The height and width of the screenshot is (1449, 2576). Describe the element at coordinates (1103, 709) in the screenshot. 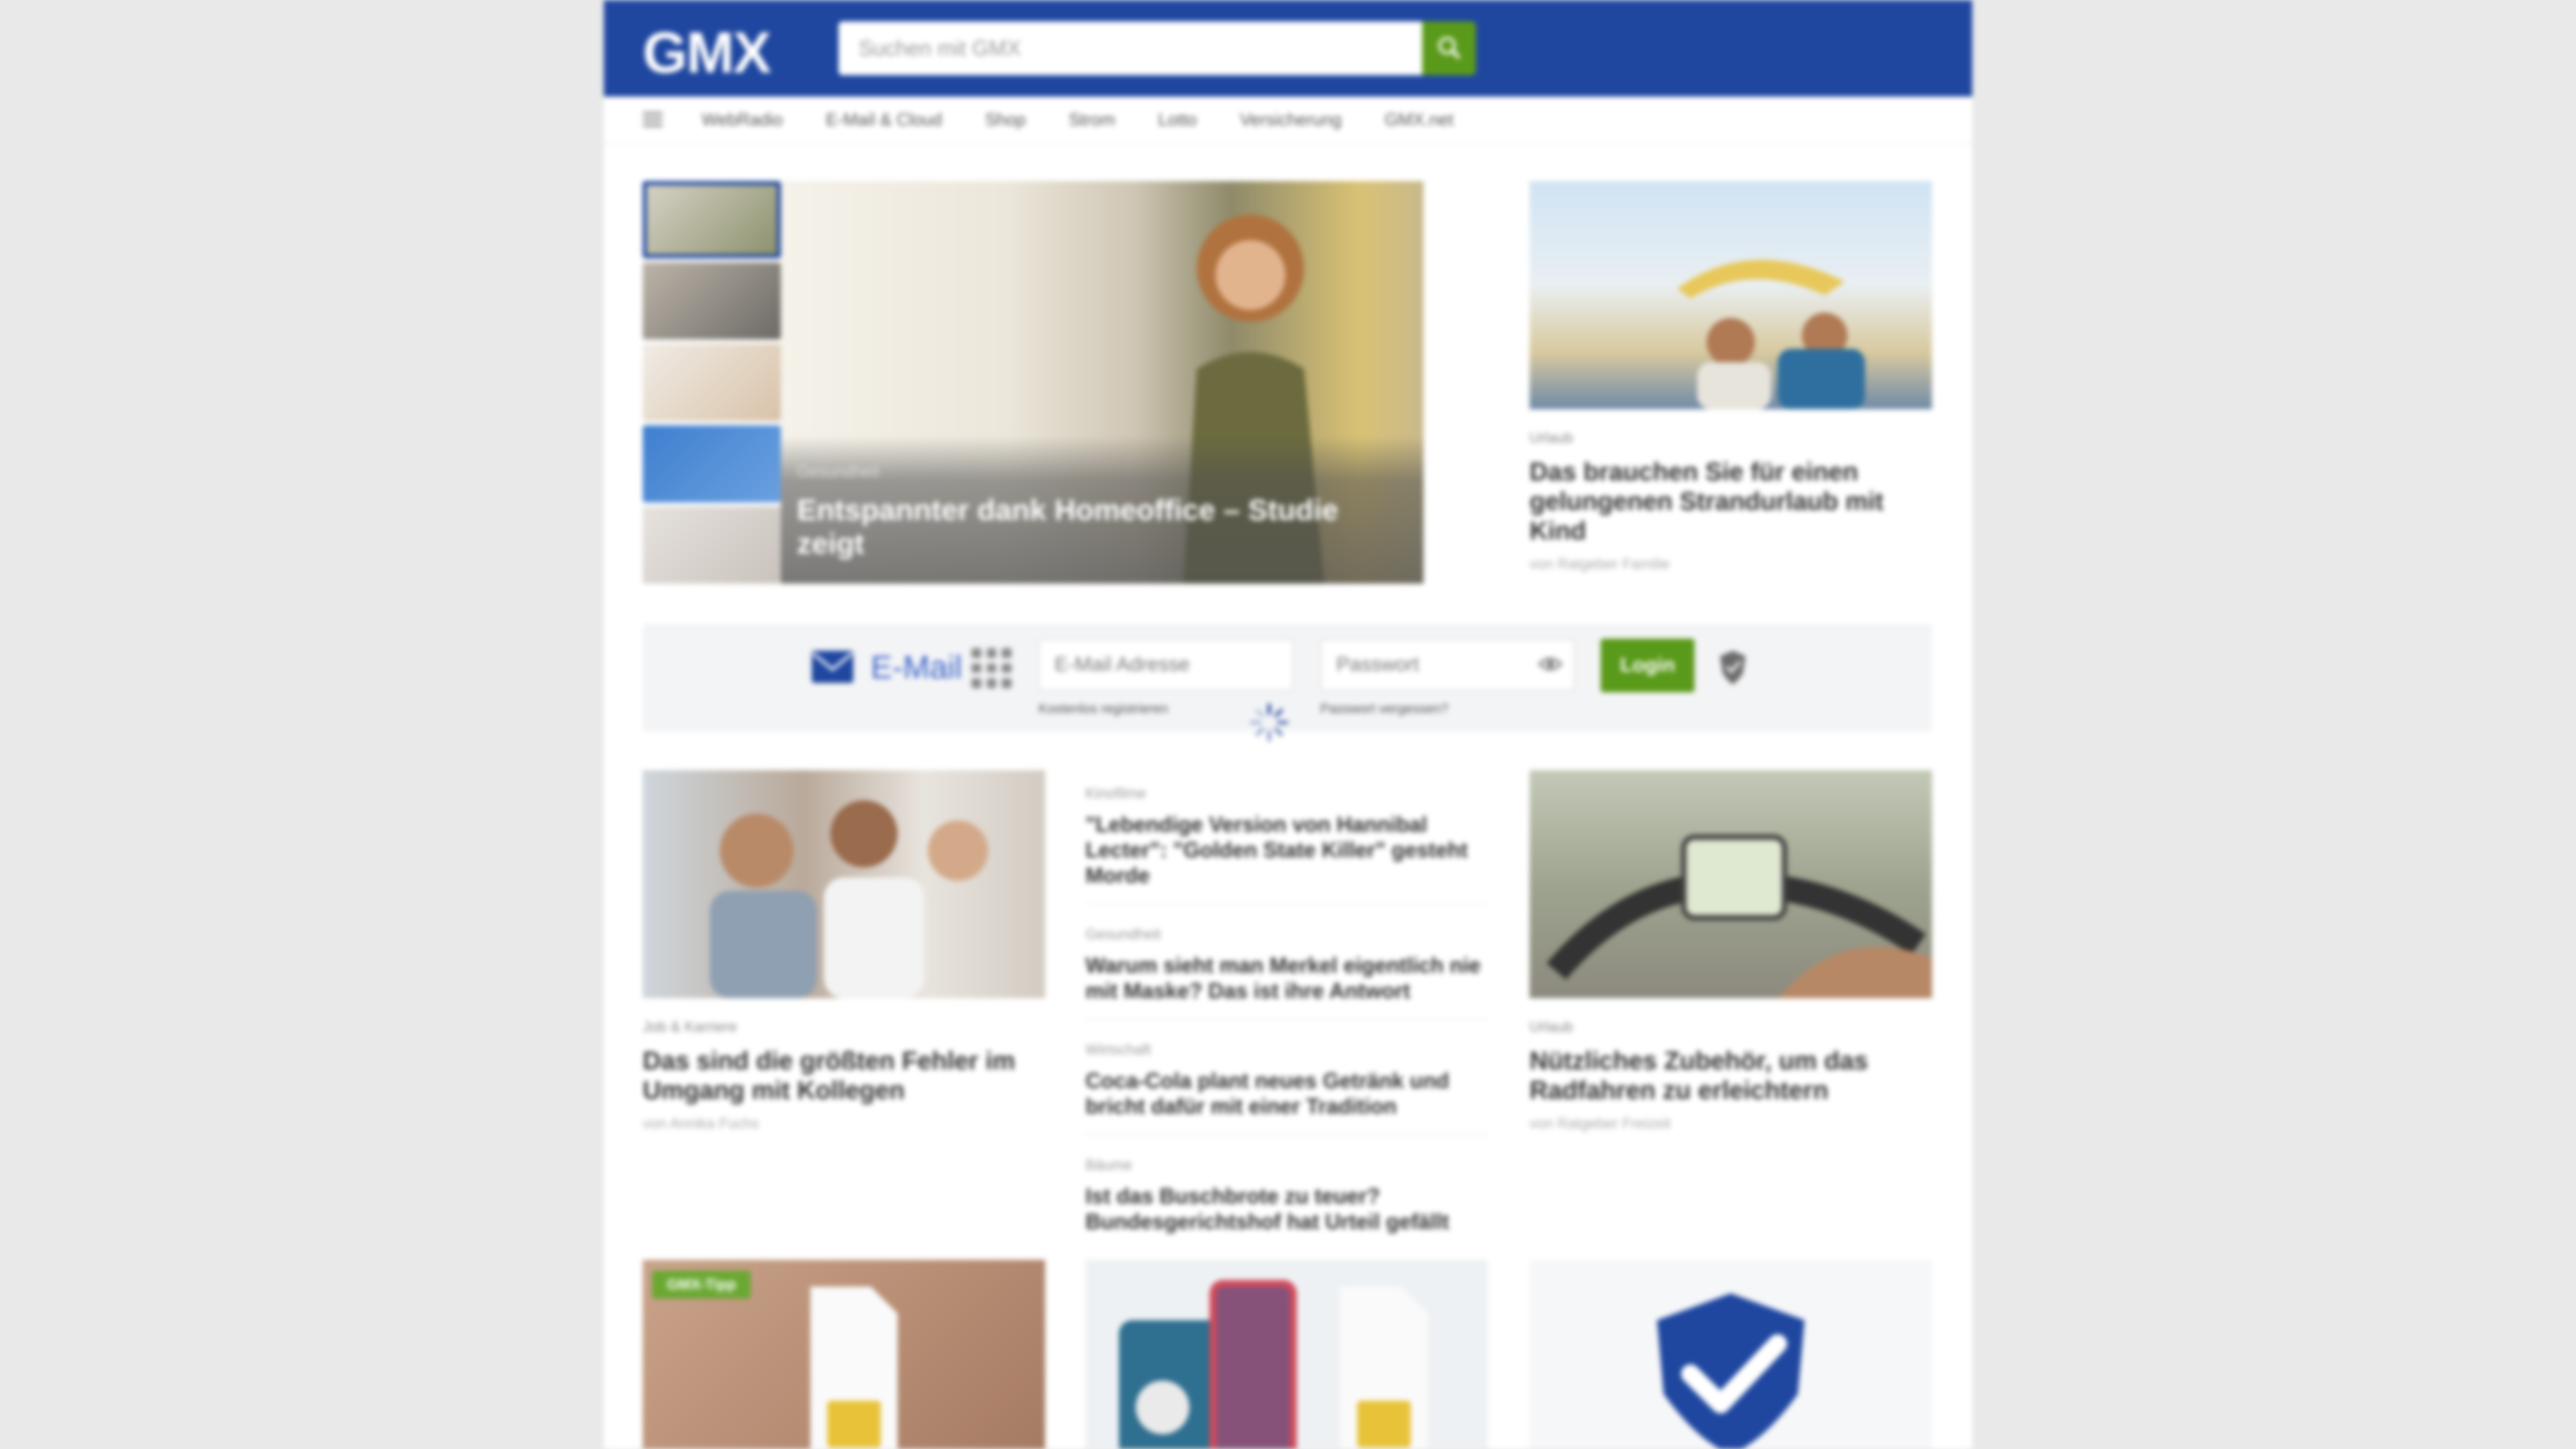

I see `register-link: Kostenlos registrieren` at that location.